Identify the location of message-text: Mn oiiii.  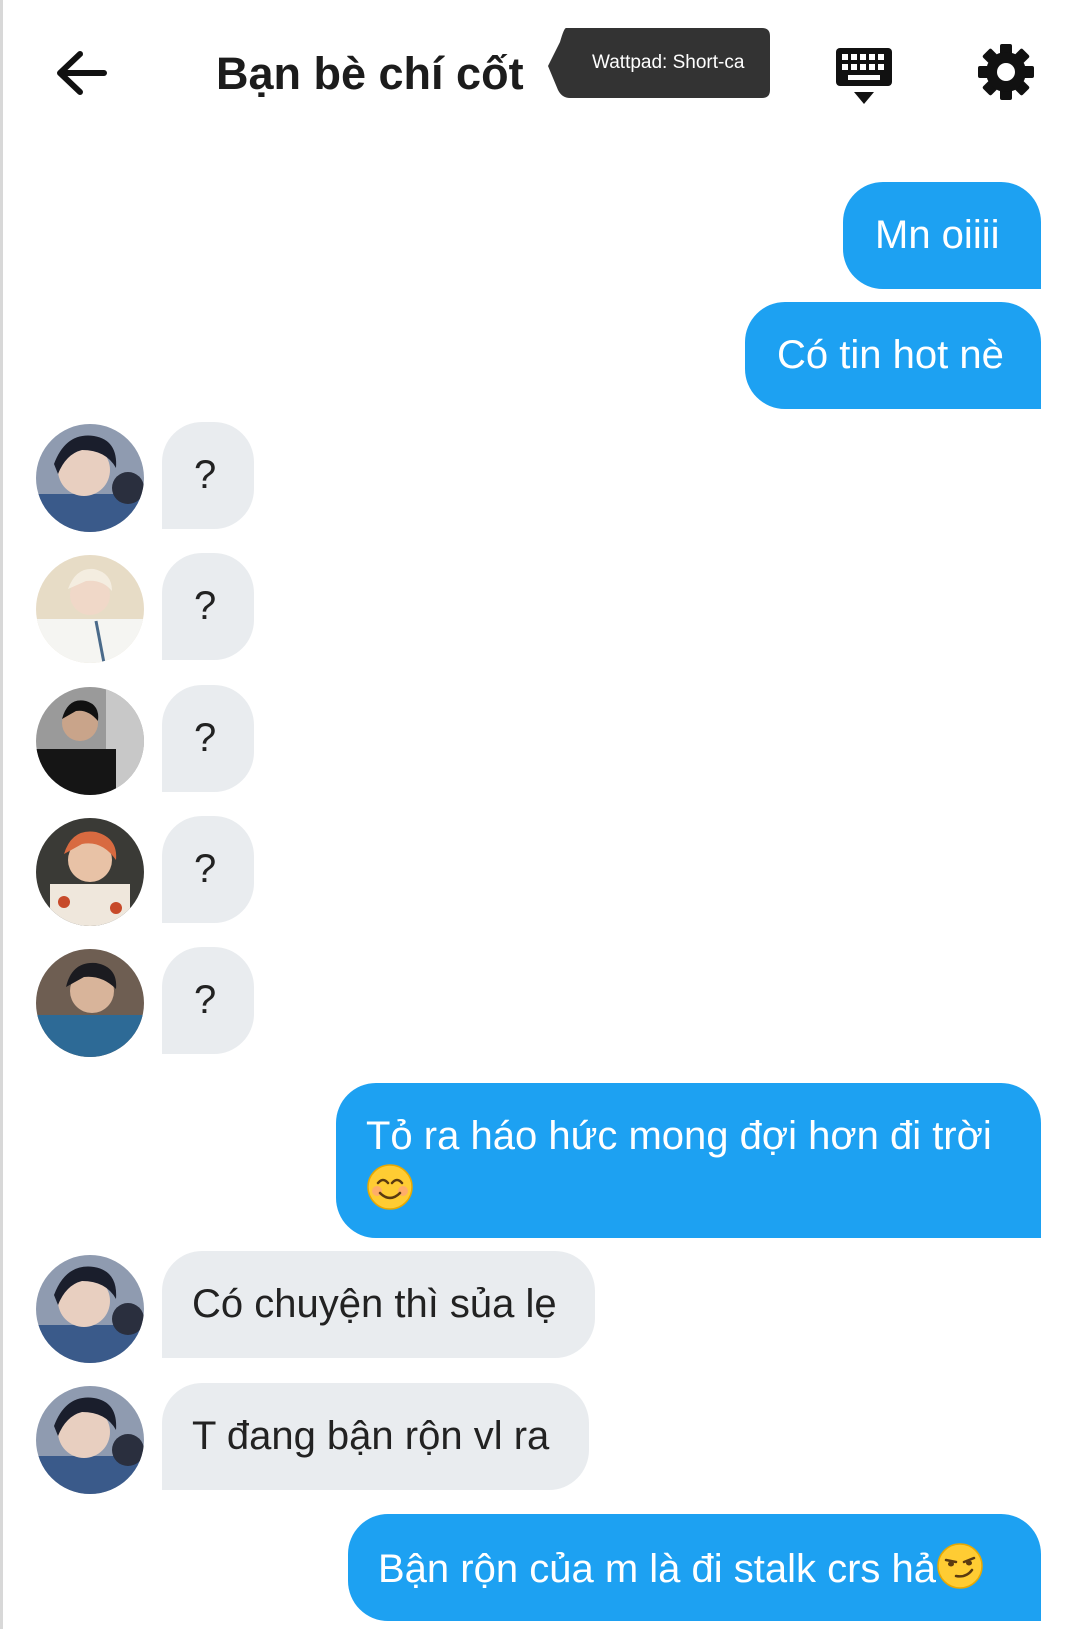
(937, 235).